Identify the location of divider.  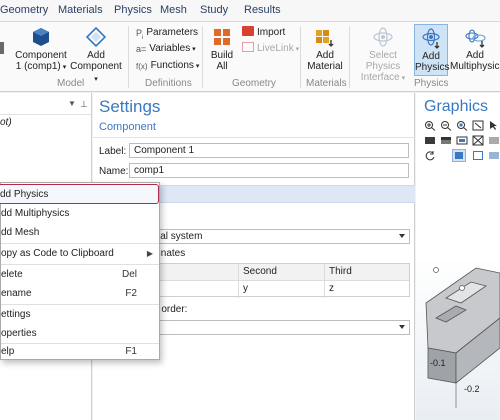
(254, 137).